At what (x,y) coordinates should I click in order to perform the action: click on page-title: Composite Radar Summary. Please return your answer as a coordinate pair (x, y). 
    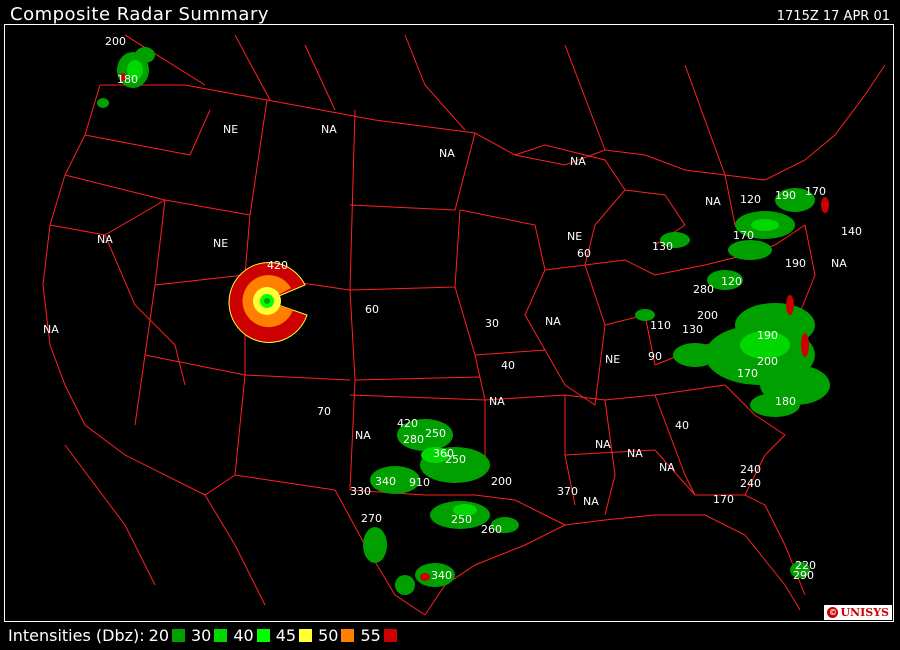
    Looking at the image, I should click on (139, 14).